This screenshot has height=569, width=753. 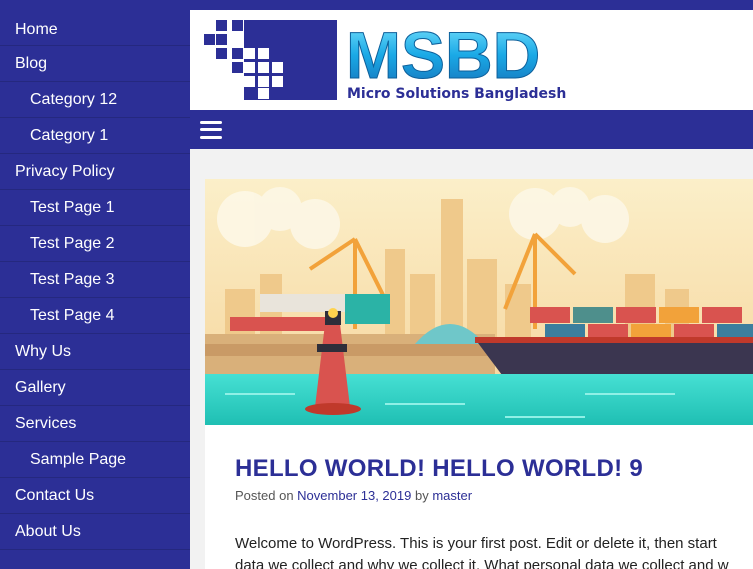 I want to click on sidebar-item-contact-us: Contact Us, so click(x=95, y=496).